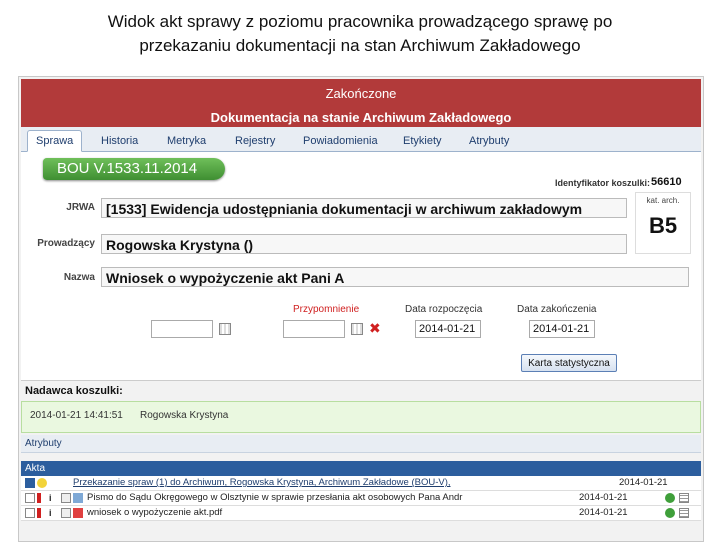 The height and width of the screenshot is (542, 720). Describe the element at coordinates (569, 363) in the screenshot. I see `stats-card-button: Karta statystyczna` at that location.